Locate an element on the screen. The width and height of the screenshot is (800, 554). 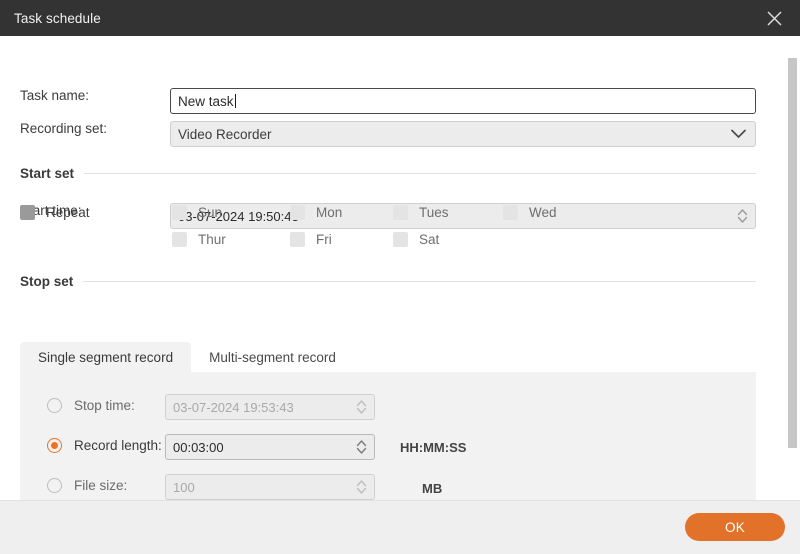
radio-record-length is located at coordinates (54, 445).